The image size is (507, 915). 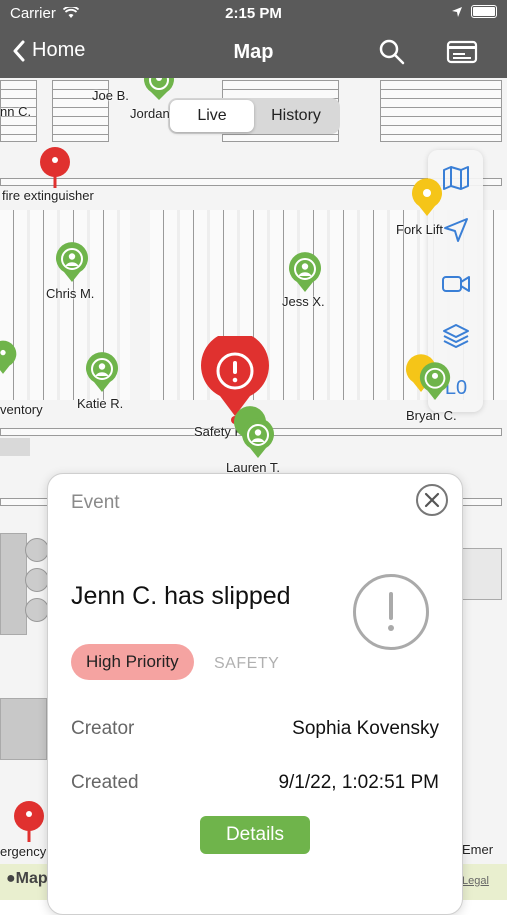 What do you see at coordinates (431, 415) in the screenshot?
I see `bryan-label: Bryan C.` at bounding box center [431, 415].